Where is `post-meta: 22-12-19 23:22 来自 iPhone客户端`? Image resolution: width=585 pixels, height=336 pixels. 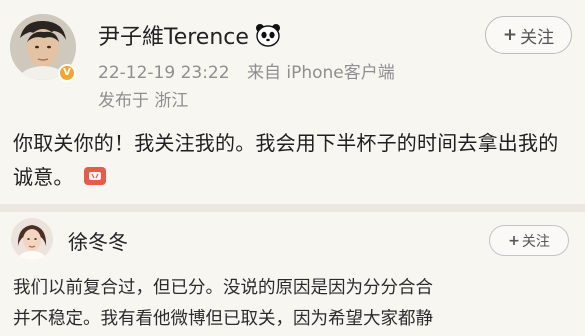
post-meta: 22-12-19 23:22 来自 iPhone客户端 is located at coordinates (246, 70).